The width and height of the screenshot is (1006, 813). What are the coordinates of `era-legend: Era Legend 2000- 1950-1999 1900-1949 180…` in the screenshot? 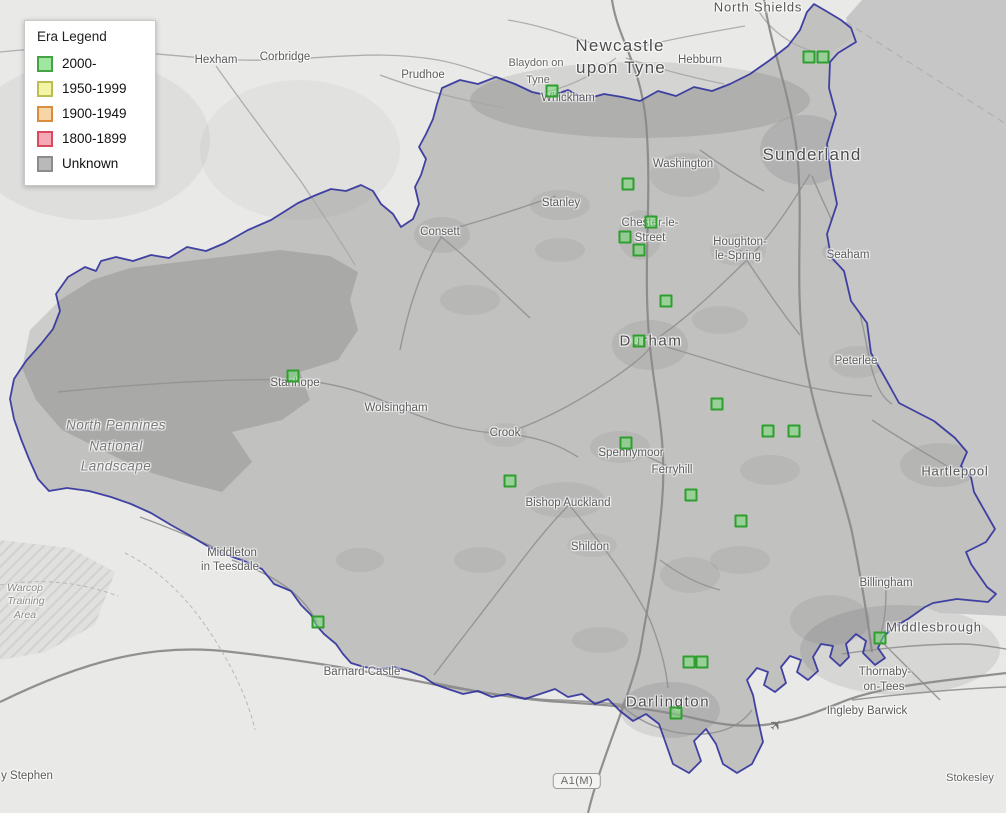 It's located at (90, 103).